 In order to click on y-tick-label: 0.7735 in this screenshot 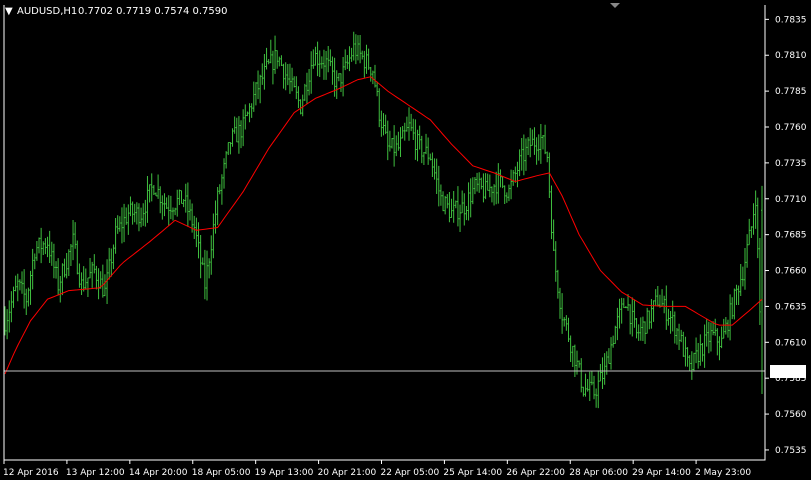, I will do `click(791, 164)`.